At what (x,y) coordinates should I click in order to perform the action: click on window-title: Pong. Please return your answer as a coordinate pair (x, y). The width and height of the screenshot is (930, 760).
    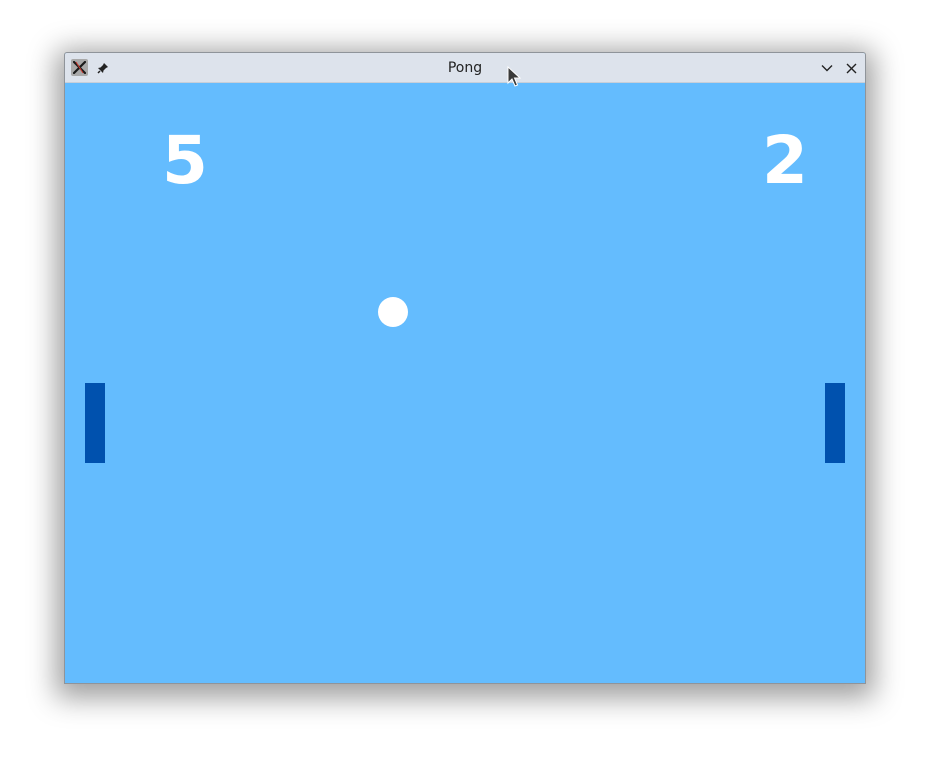
    Looking at the image, I should click on (465, 68).